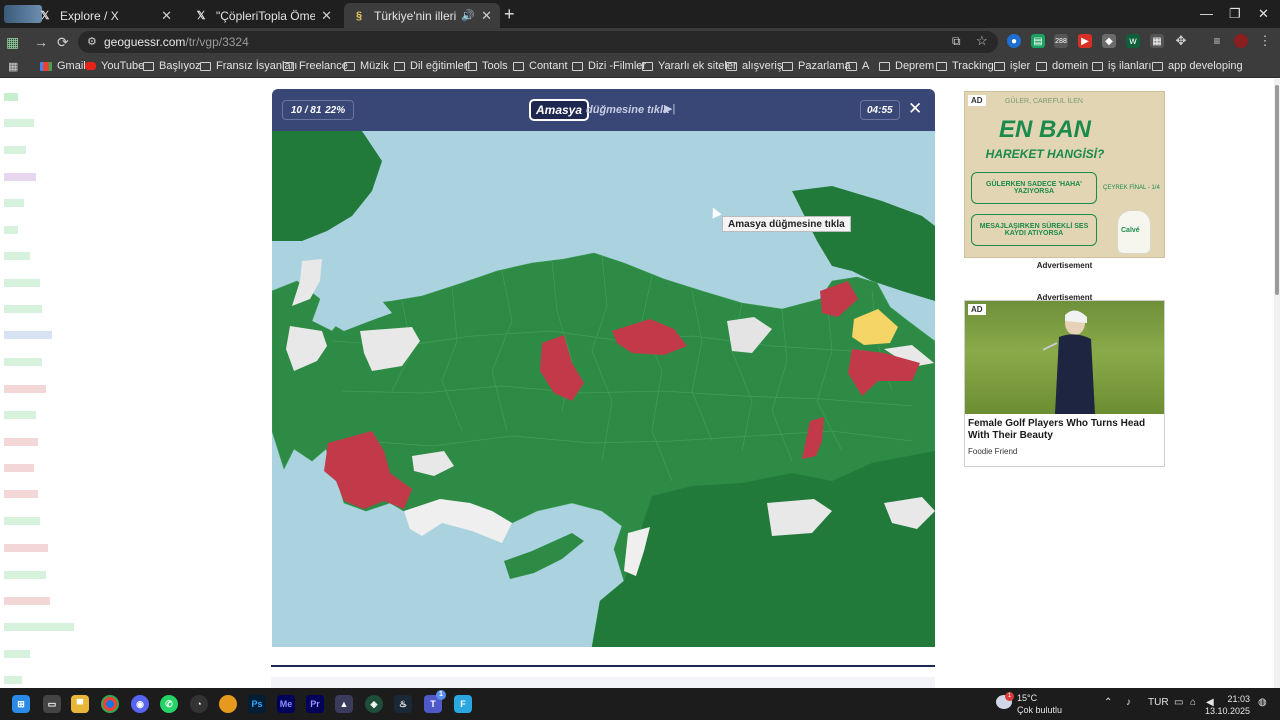  I want to click on extensions-puzzle-icon: ✥, so click(1181, 40).